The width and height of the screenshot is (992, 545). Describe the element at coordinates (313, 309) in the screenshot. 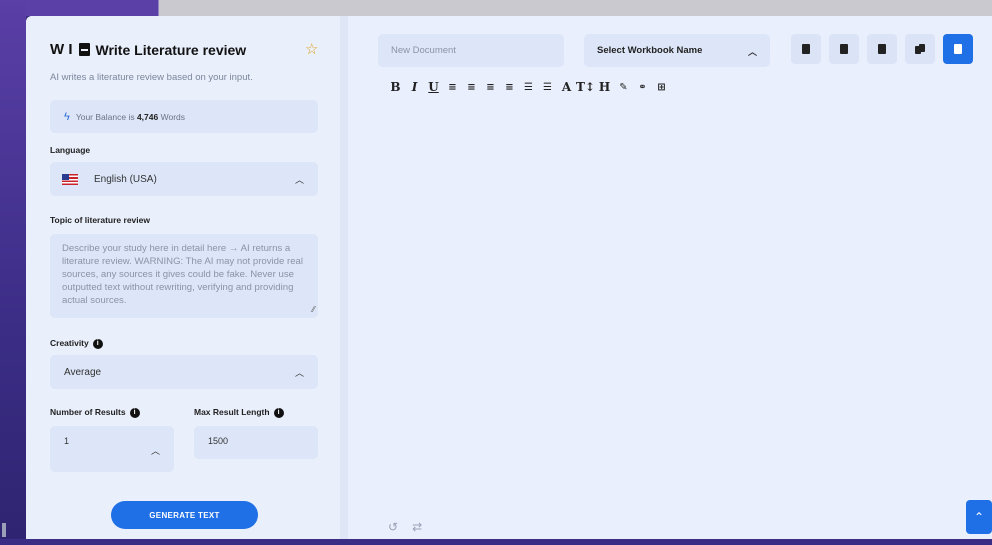

I see `resize-handle-icon: ⁄⁄` at that location.